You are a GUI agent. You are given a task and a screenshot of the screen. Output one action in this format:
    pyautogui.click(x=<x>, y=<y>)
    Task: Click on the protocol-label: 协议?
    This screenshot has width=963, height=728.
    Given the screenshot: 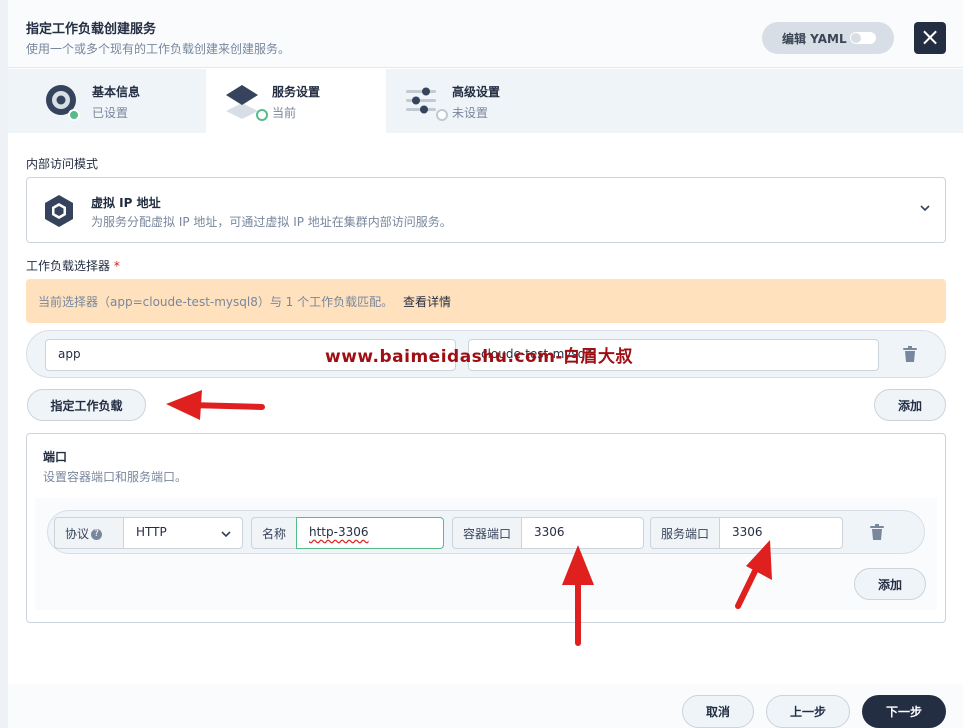 What is the action you would take?
    pyautogui.click(x=89, y=533)
    